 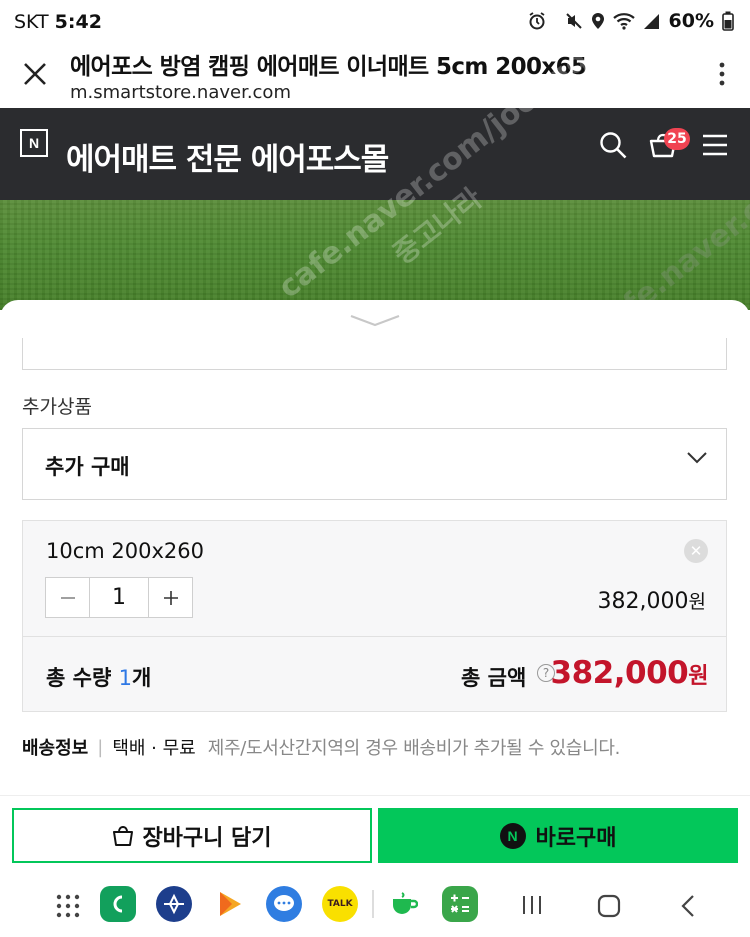 I want to click on calculator-icon, so click(x=460, y=904).